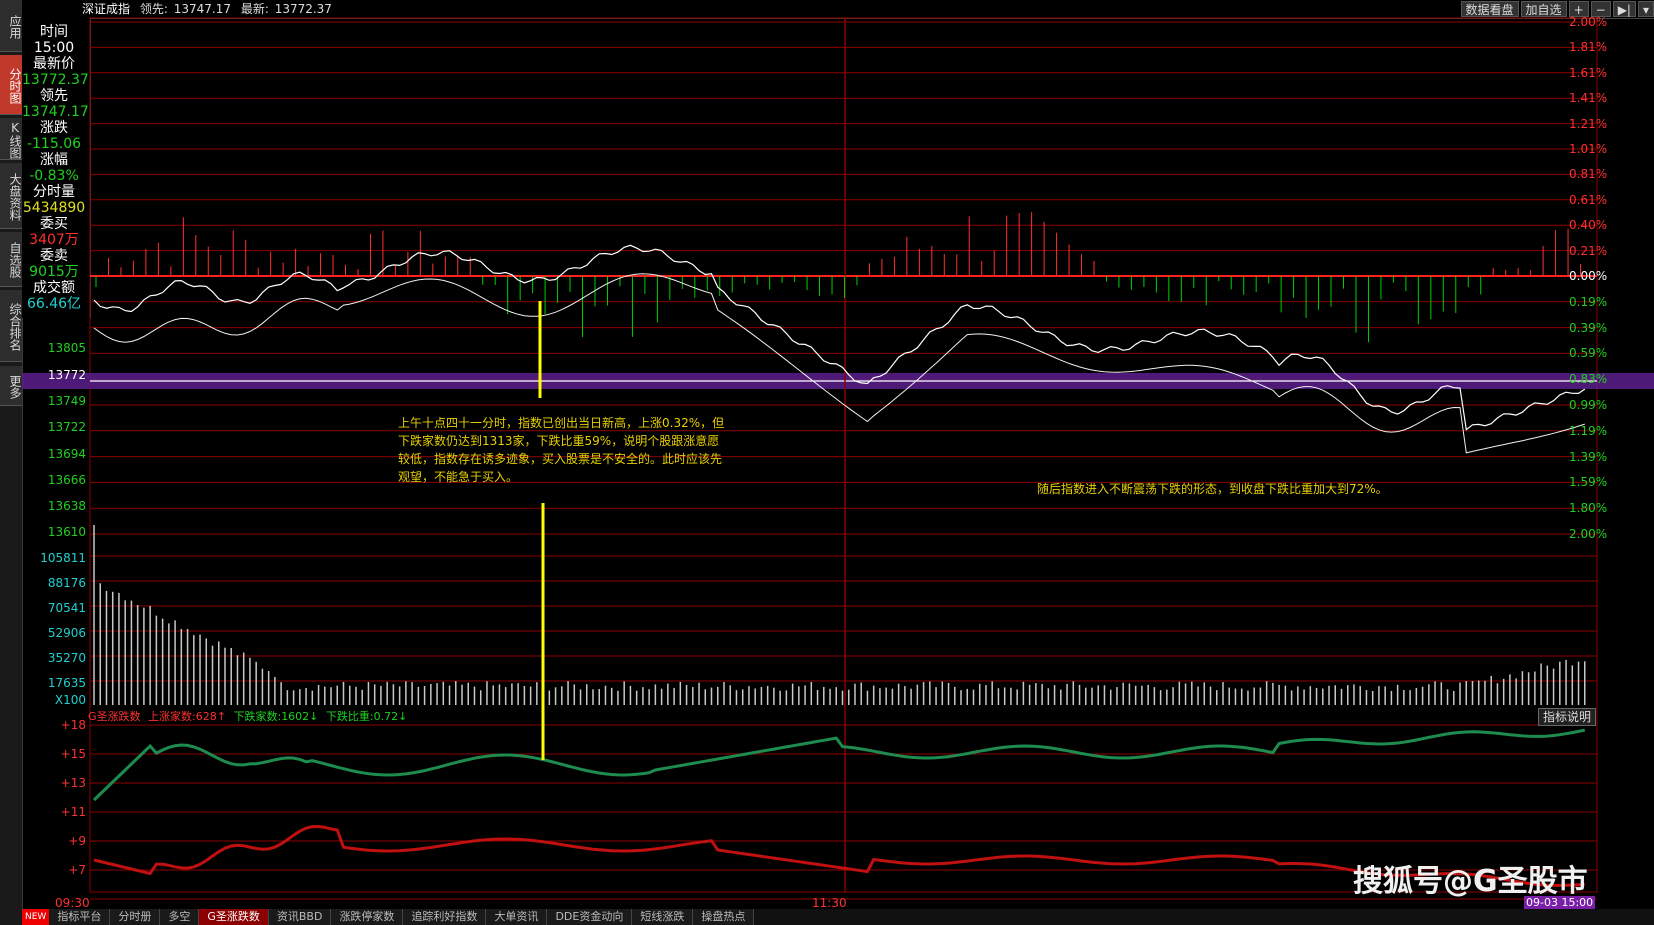 The height and width of the screenshot is (925, 1654). I want to click on adl-up-value: 628↑, so click(210, 716).